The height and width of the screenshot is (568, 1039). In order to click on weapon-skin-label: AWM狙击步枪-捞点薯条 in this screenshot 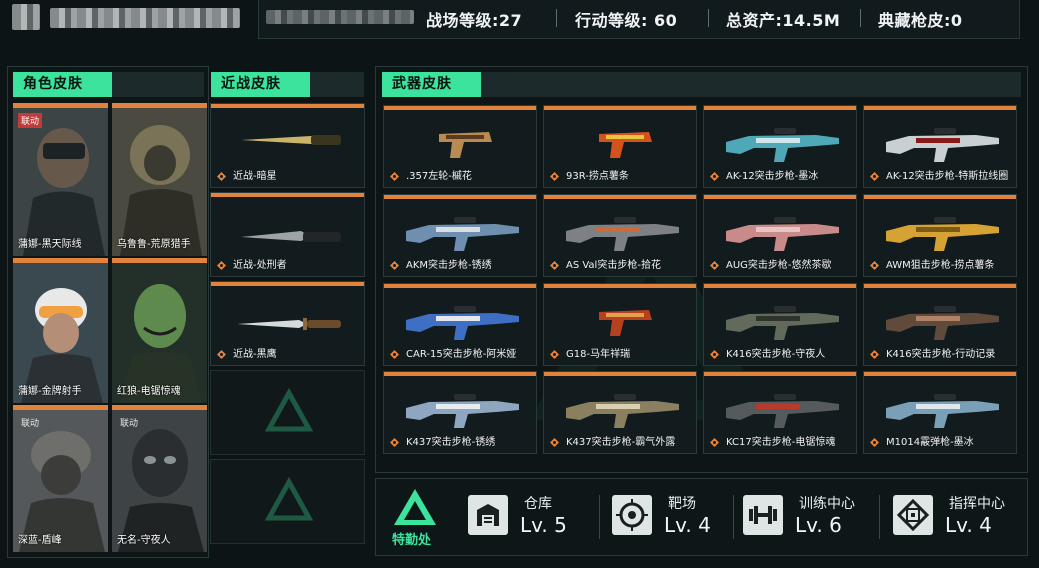, I will do `click(940, 265)`.